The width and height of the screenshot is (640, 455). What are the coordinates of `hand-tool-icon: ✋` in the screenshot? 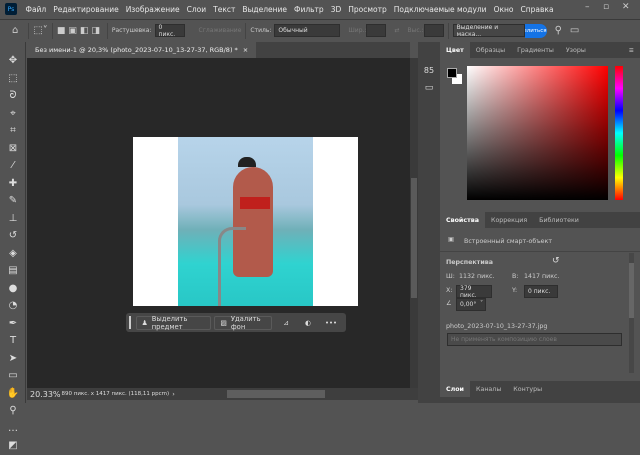 It's located at (13, 394).